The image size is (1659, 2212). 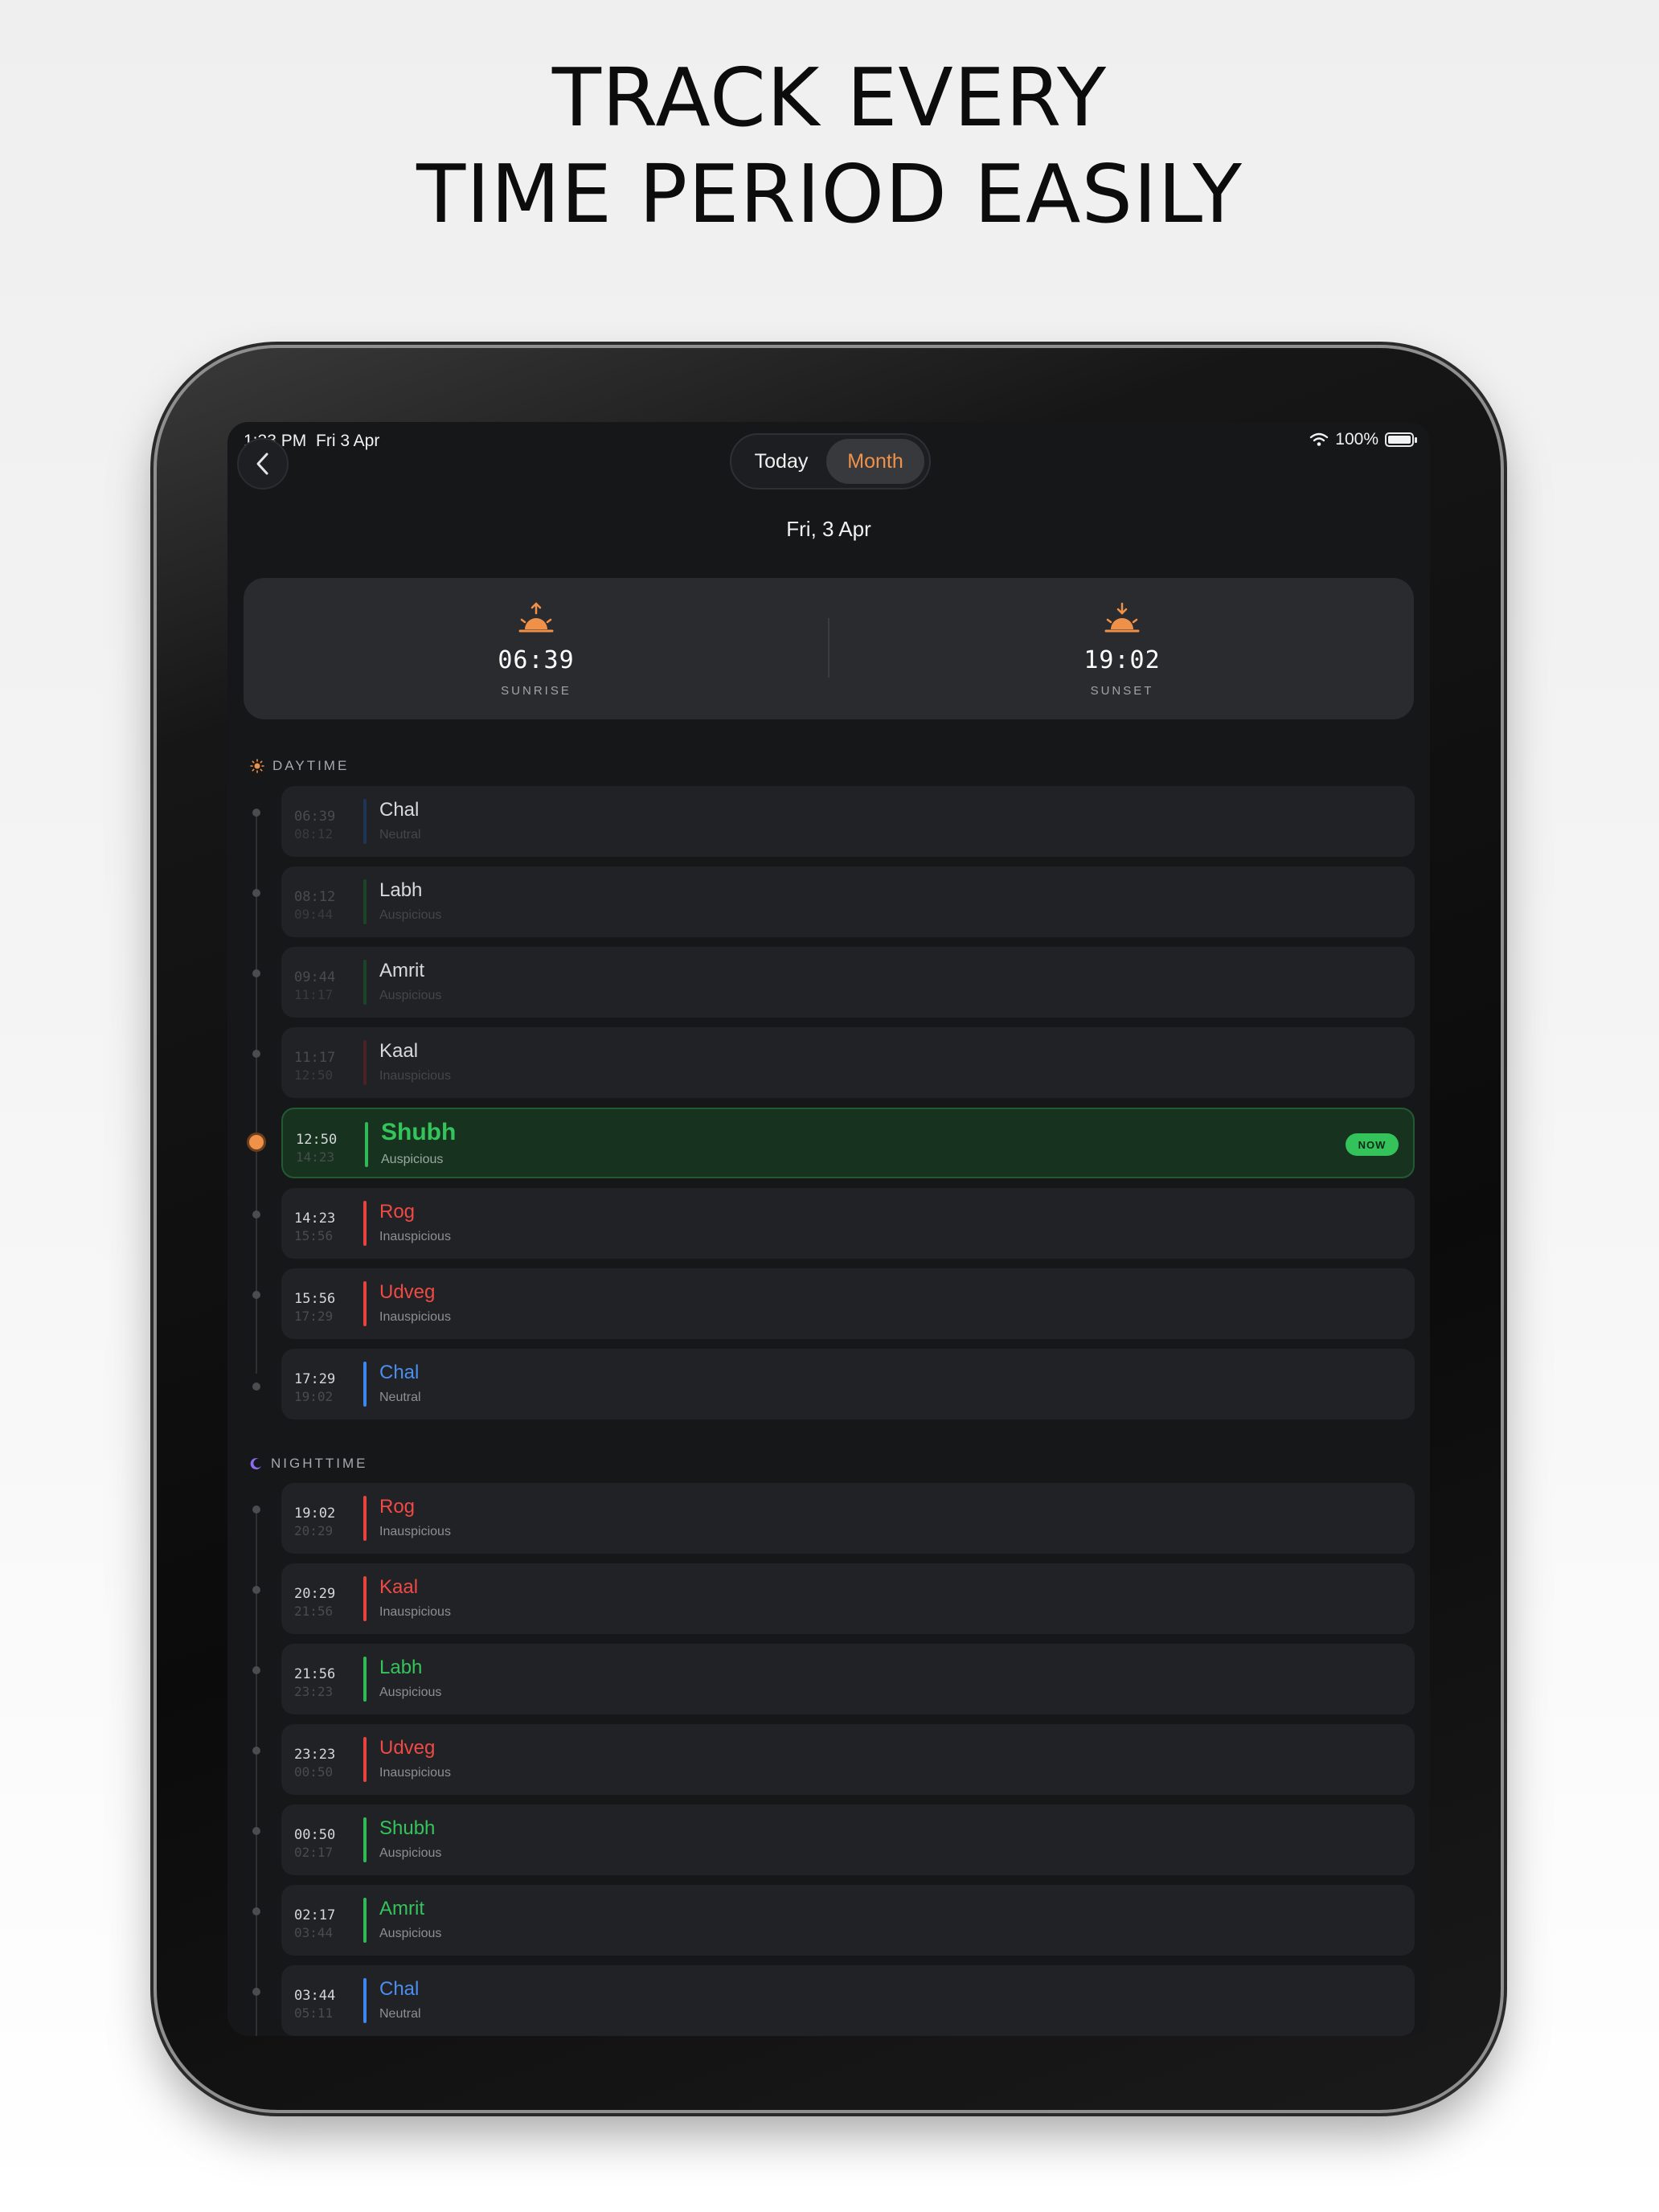 What do you see at coordinates (311, 765) in the screenshot?
I see `daytime-header-label: DAYTIME` at bounding box center [311, 765].